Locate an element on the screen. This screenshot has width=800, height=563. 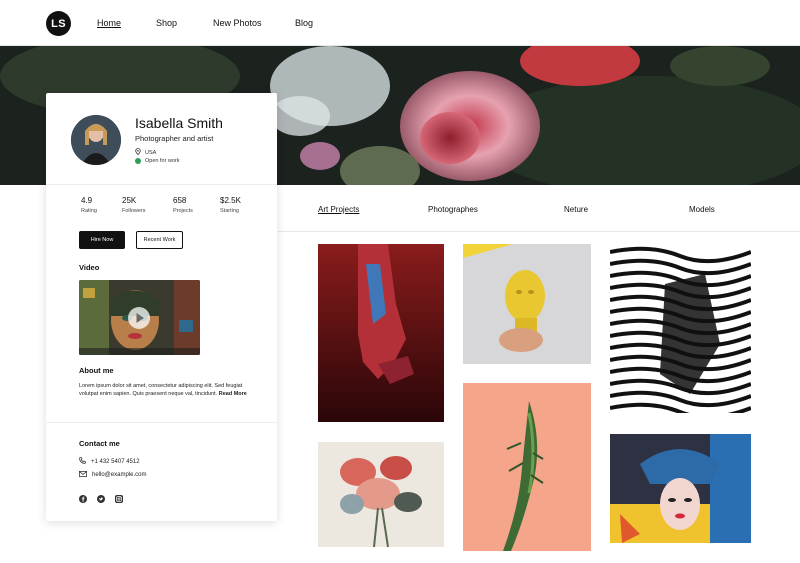
stat-projects: 658 Projects is located at coordinates (198, 205).